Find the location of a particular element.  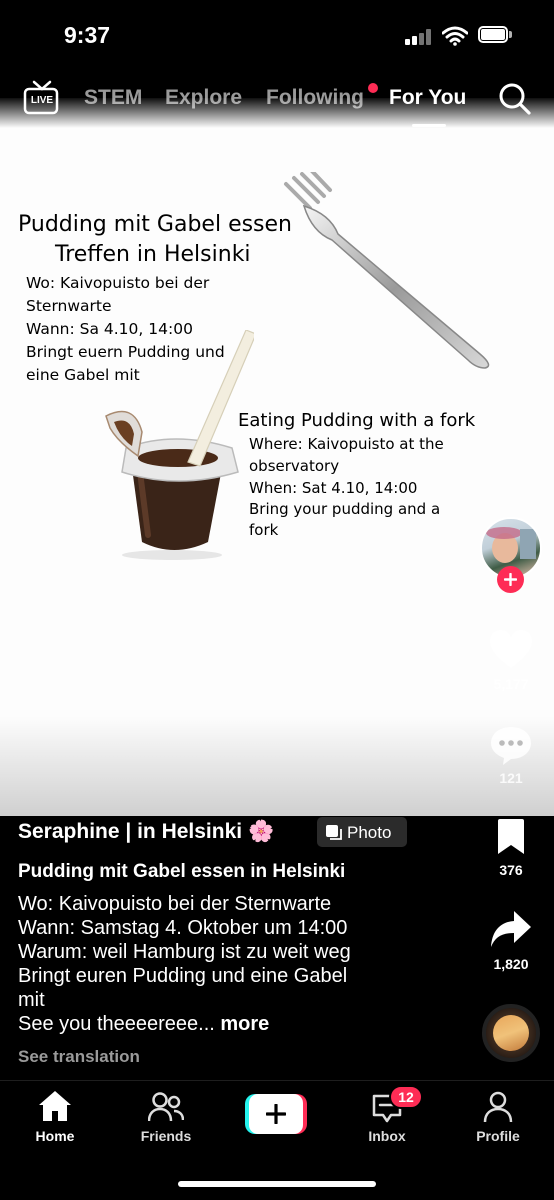

post-english-title: Eating Pudding with a fork is located at coordinates (357, 420).